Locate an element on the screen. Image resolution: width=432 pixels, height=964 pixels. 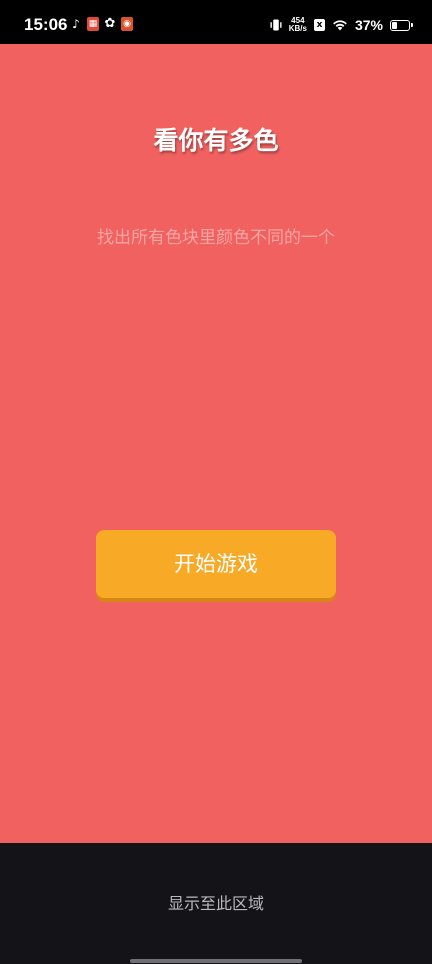
status-icons: 454 KB/s x 37% is located at coordinates (341, 25).